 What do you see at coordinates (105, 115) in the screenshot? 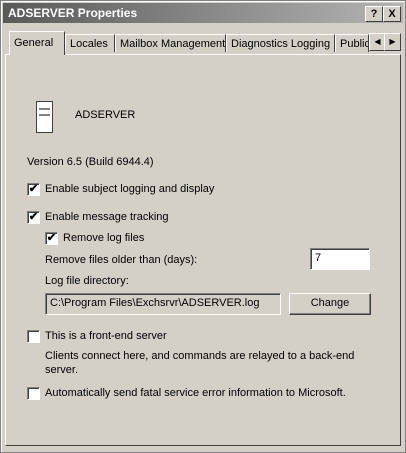
I see `server-name: ADSERVER` at bounding box center [105, 115].